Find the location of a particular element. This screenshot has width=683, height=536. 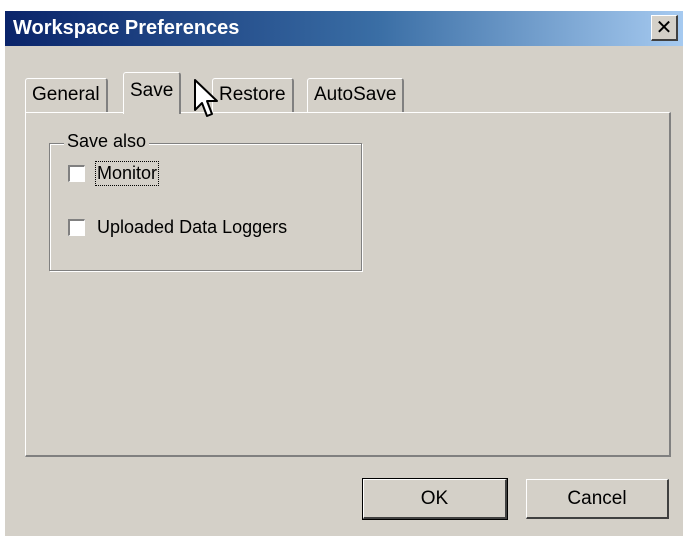

uploaded-data-loggers-option: Uploaded Data Loggers is located at coordinates (177, 227).